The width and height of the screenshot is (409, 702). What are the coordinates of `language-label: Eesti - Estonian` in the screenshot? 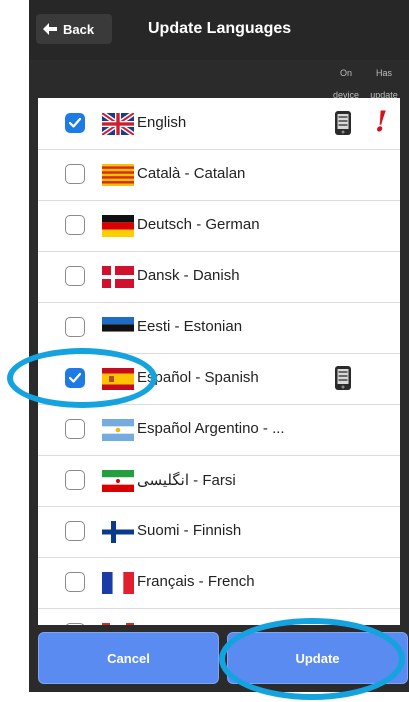 It's located at (190, 326).